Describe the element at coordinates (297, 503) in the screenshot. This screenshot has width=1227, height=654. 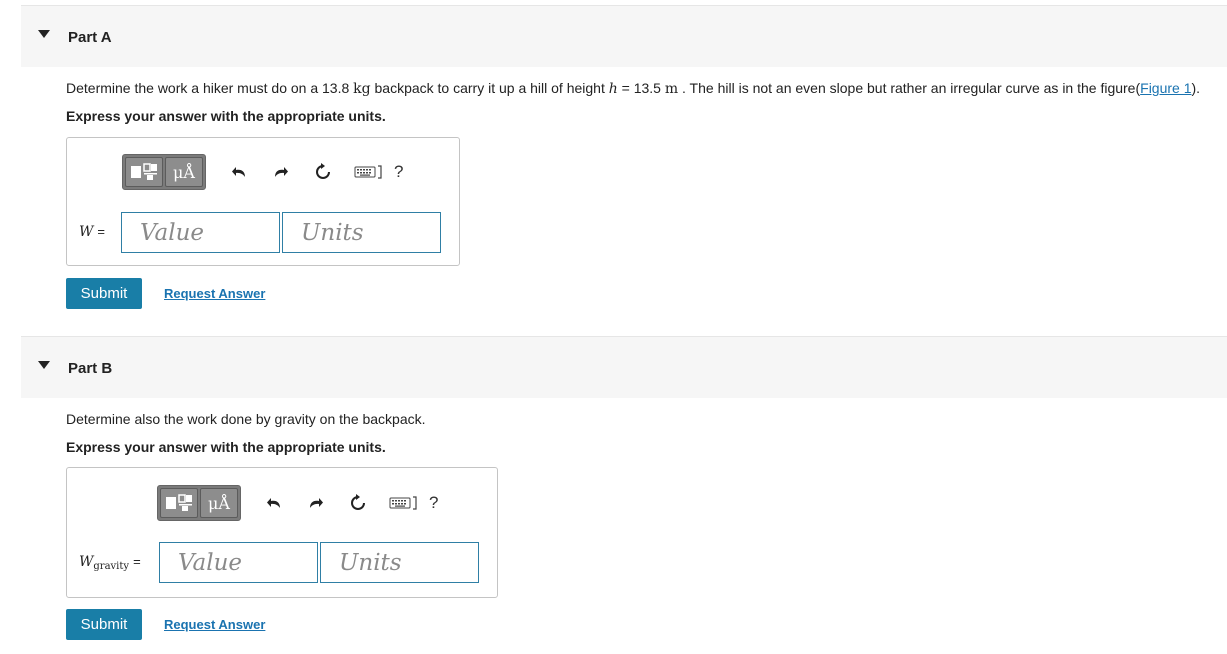
I see `part-b-toolbar: μÅ ?` at that location.